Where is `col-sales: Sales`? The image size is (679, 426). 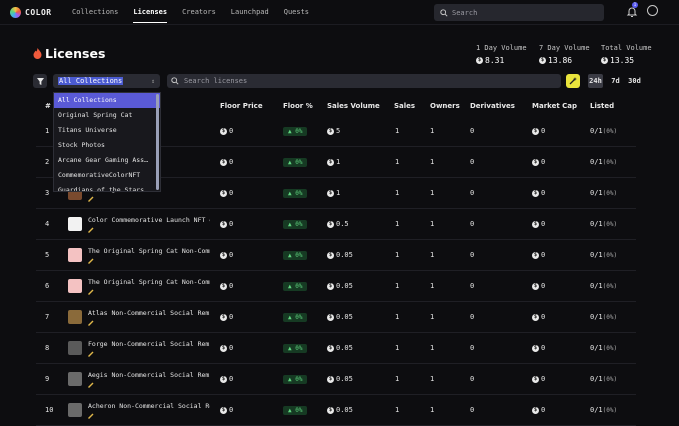
col-sales: Sales is located at coordinates (404, 106).